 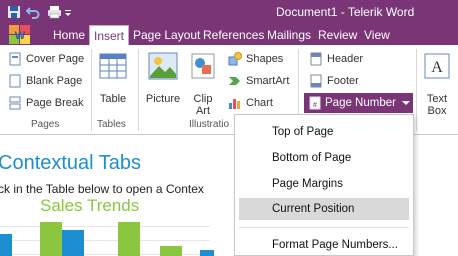 I want to click on tab-page-layout: Page Layout, so click(x=166, y=35).